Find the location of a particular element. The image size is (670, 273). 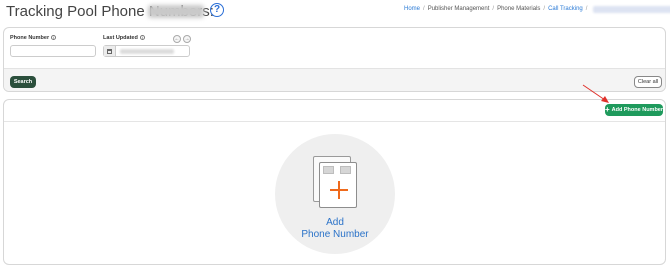

breadcrumb-phone-materials: Phone Materials is located at coordinates (519, 9).